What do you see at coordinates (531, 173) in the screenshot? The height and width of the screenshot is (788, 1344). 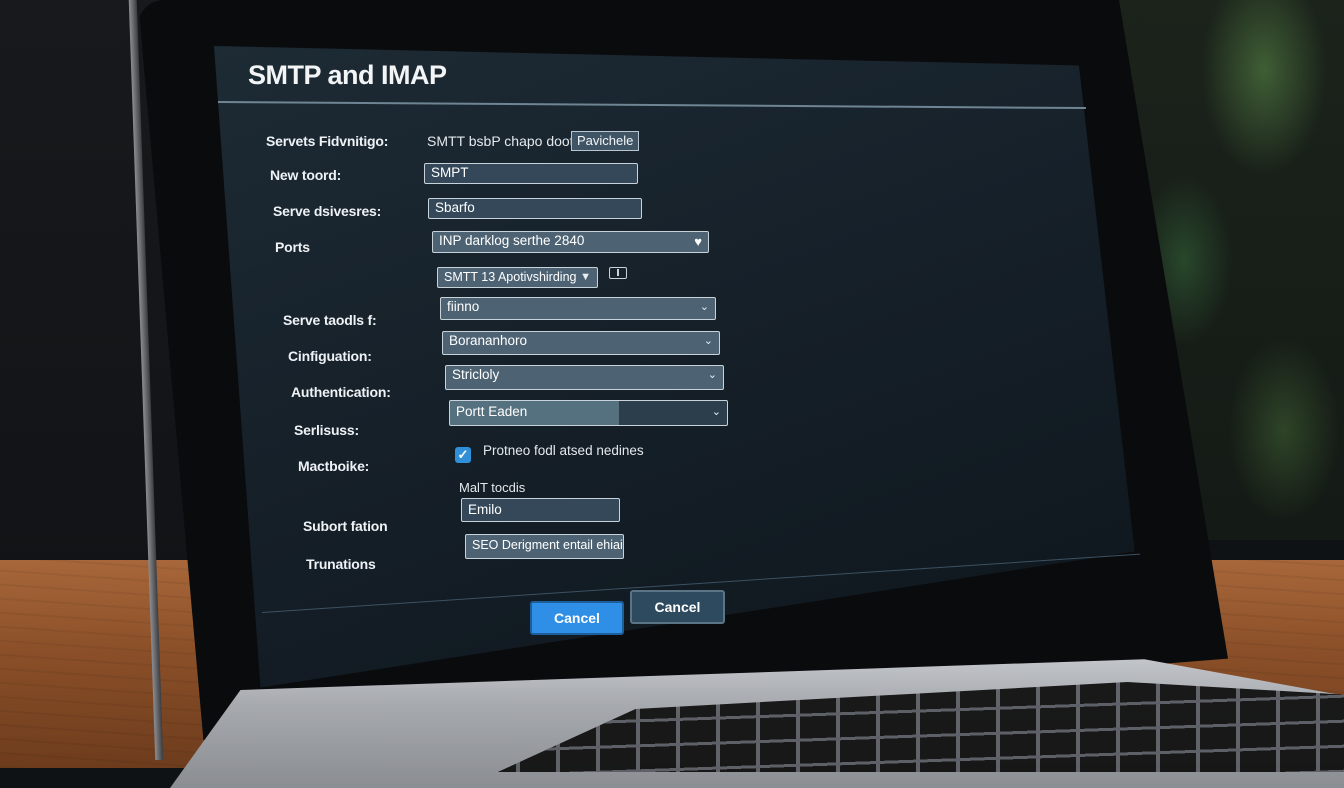 I see `new-toord-input: SMPT` at bounding box center [531, 173].